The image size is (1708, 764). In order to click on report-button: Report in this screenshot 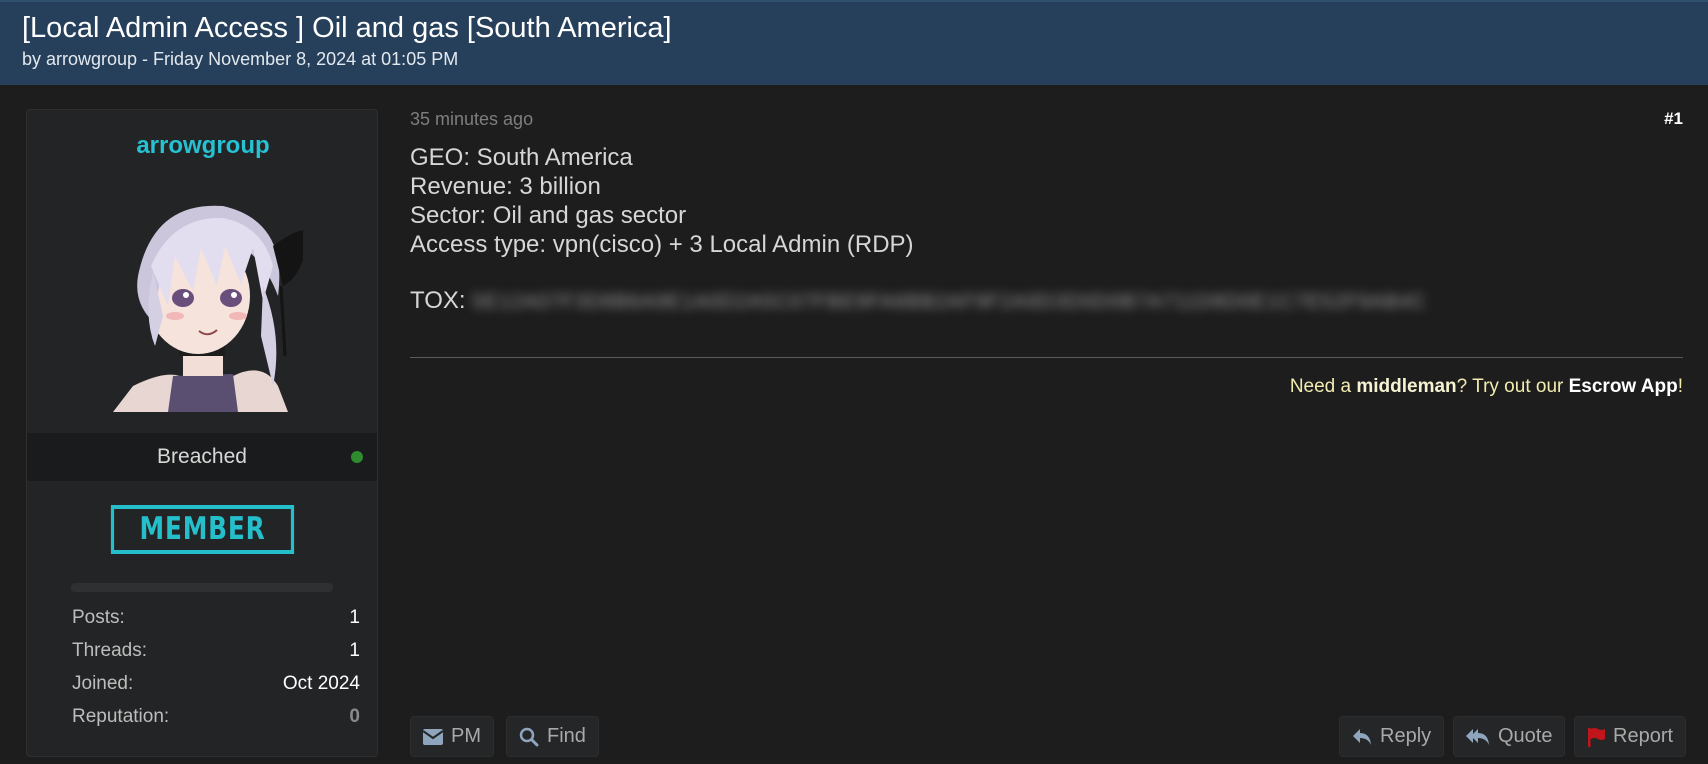, I will do `click(1630, 736)`.